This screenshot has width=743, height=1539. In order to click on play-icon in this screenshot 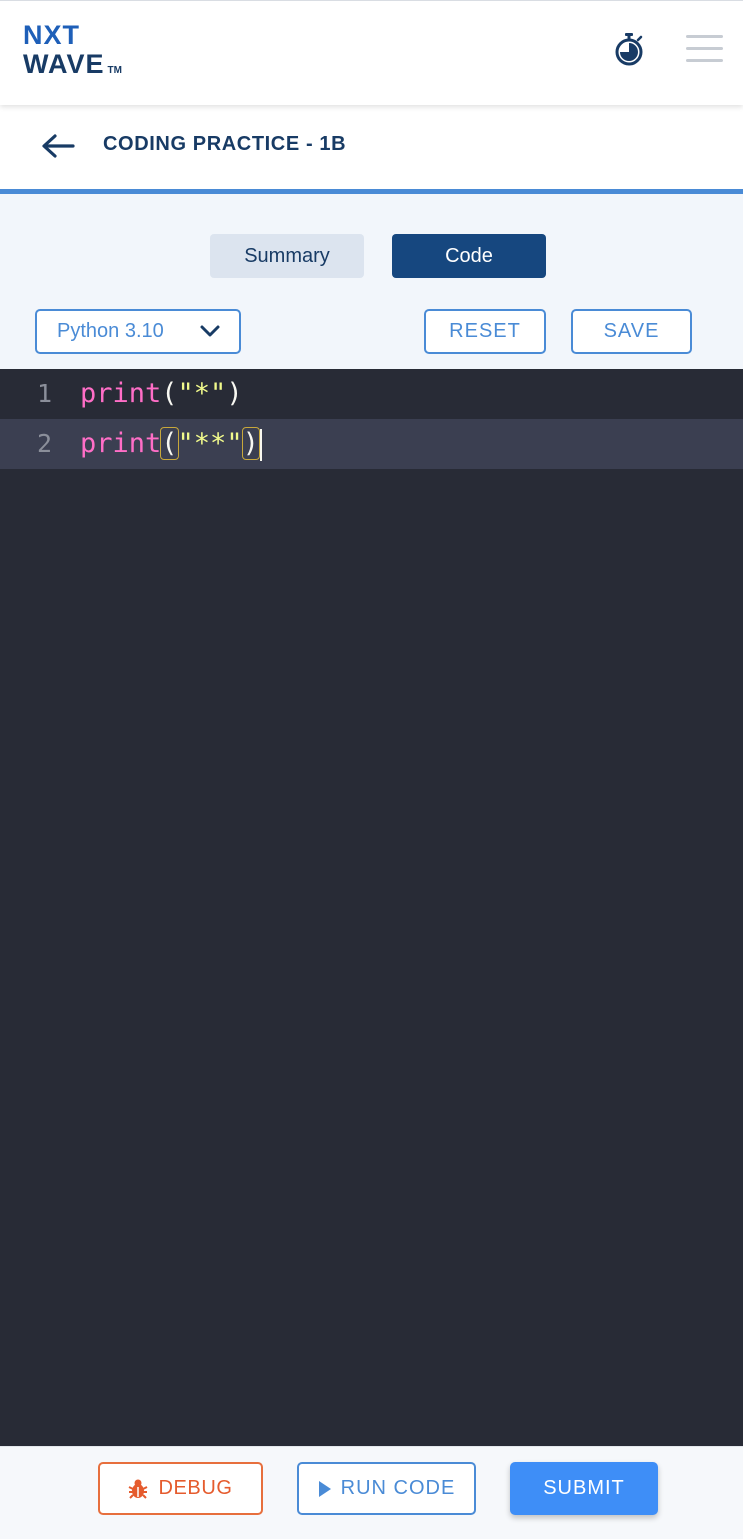, I will do `click(324, 1488)`.